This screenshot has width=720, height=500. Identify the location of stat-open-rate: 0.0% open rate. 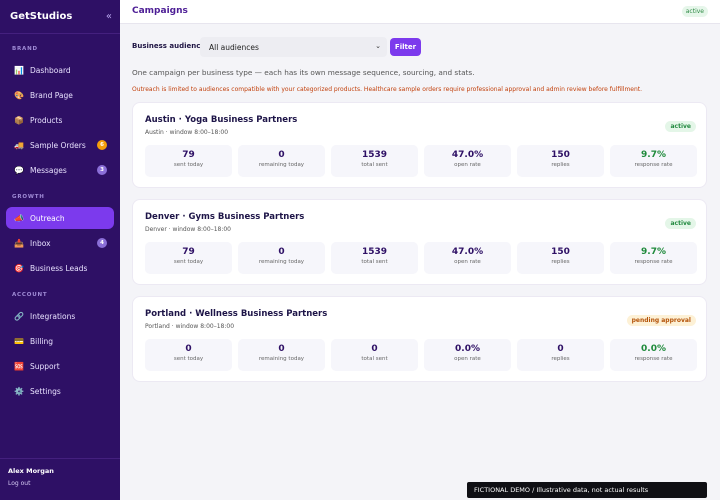
(467, 355).